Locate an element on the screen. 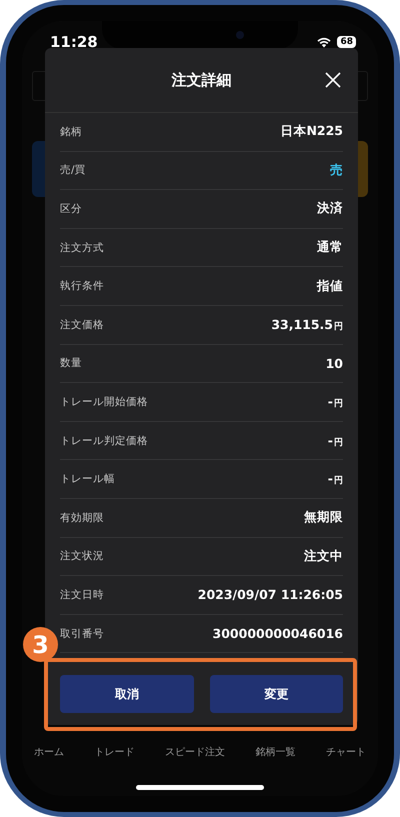 This screenshot has height=817, width=400. status-time: 11:28 is located at coordinates (74, 42).